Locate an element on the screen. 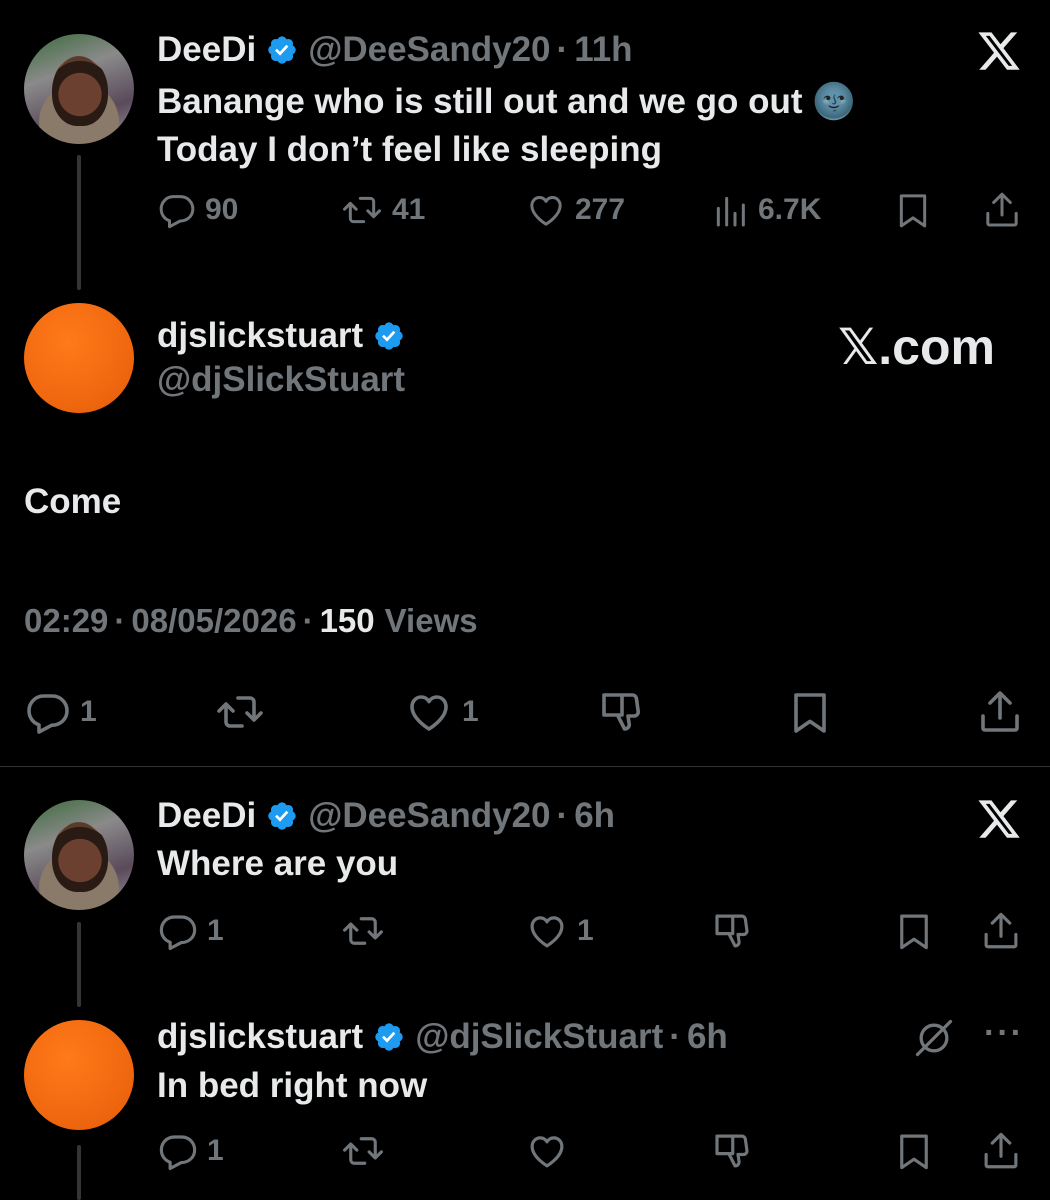  tweet-time: 11h is located at coordinates (603, 50).